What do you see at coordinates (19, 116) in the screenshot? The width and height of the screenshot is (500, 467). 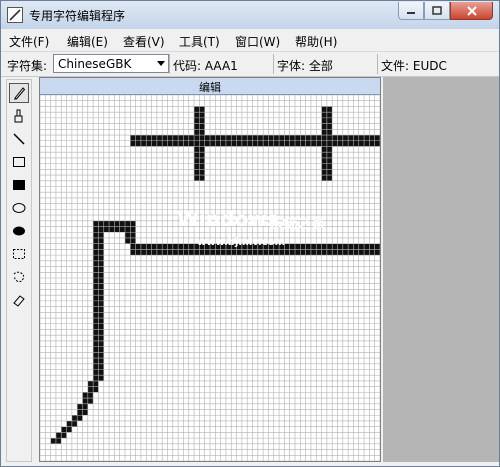 I see `brush-tool` at bounding box center [19, 116].